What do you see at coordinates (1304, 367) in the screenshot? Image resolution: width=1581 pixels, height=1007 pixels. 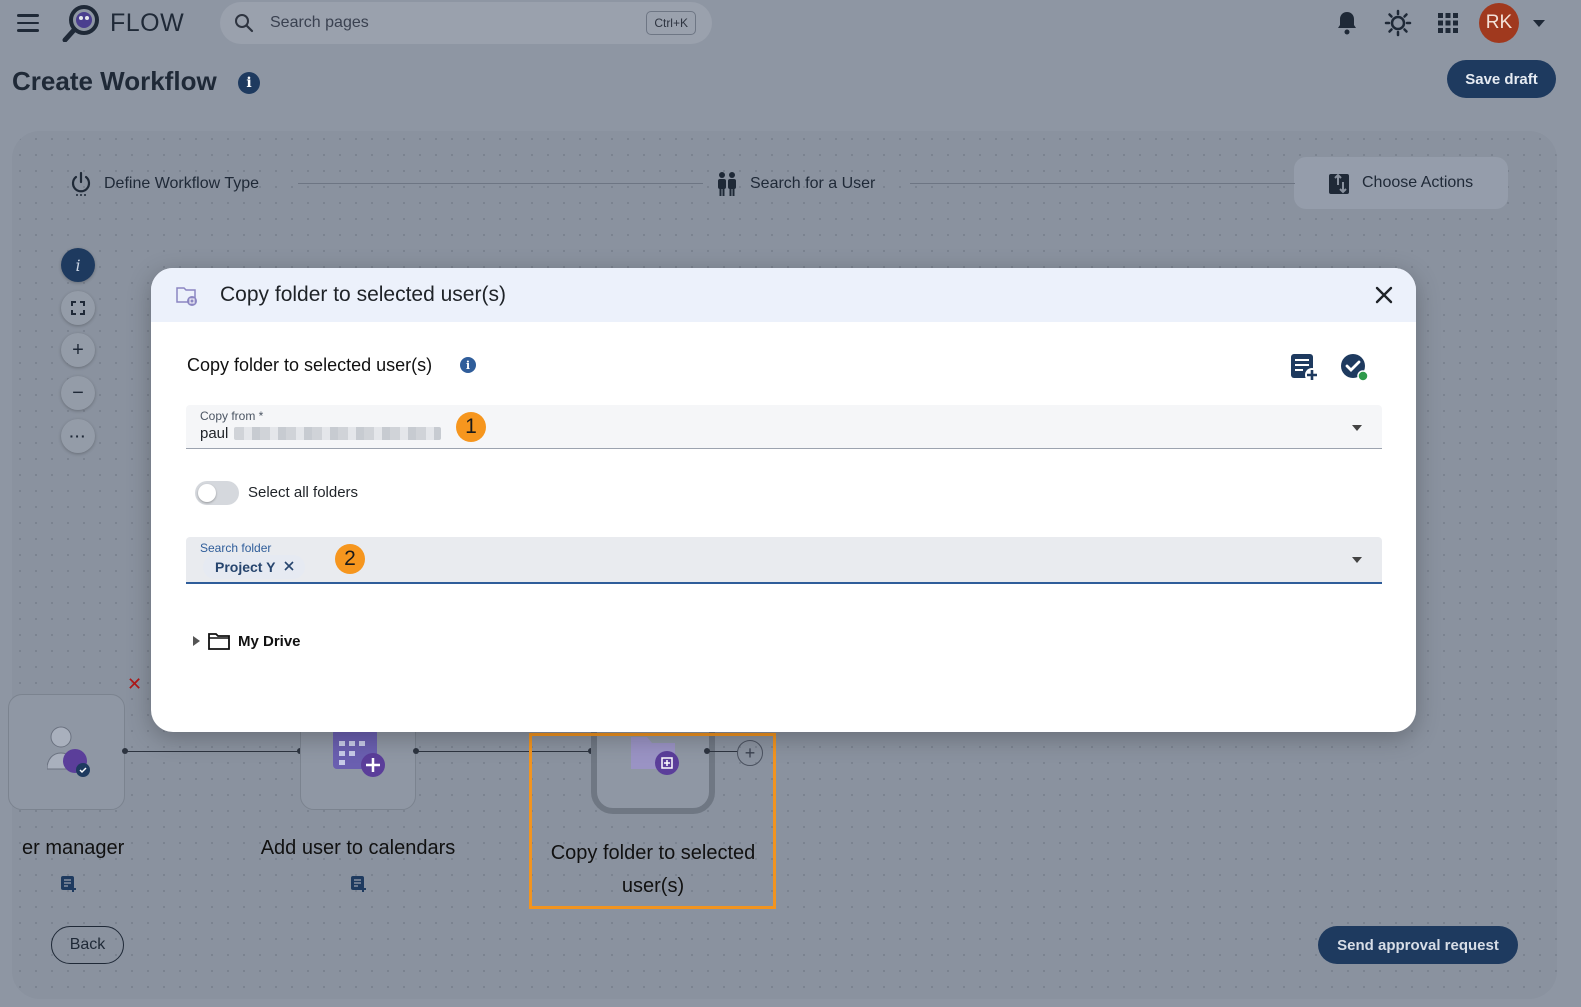 I see `add-note-icon` at bounding box center [1304, 367].